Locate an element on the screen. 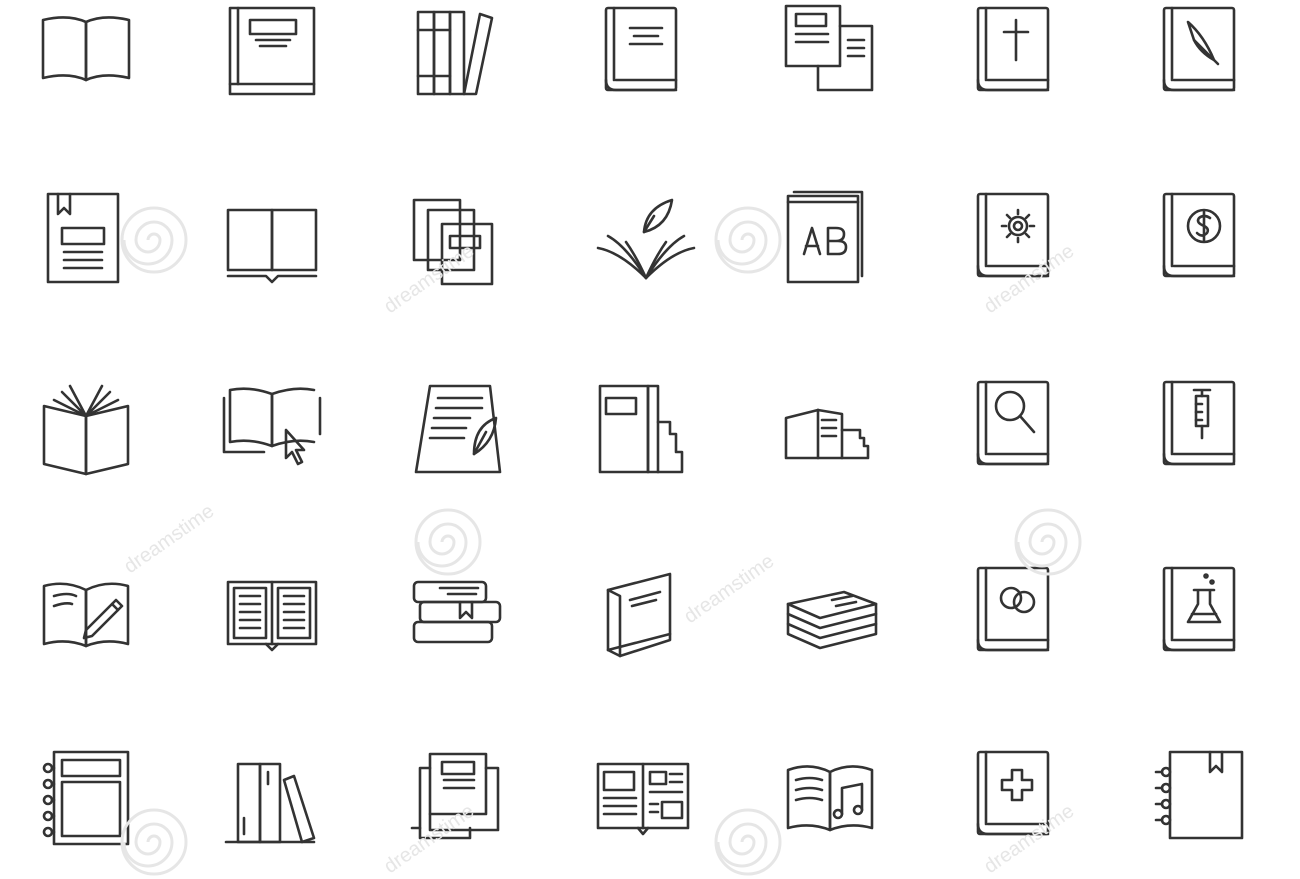 This screenshot has width=1300, height=879. writing-page-icon is located at coordinates (460, 434).